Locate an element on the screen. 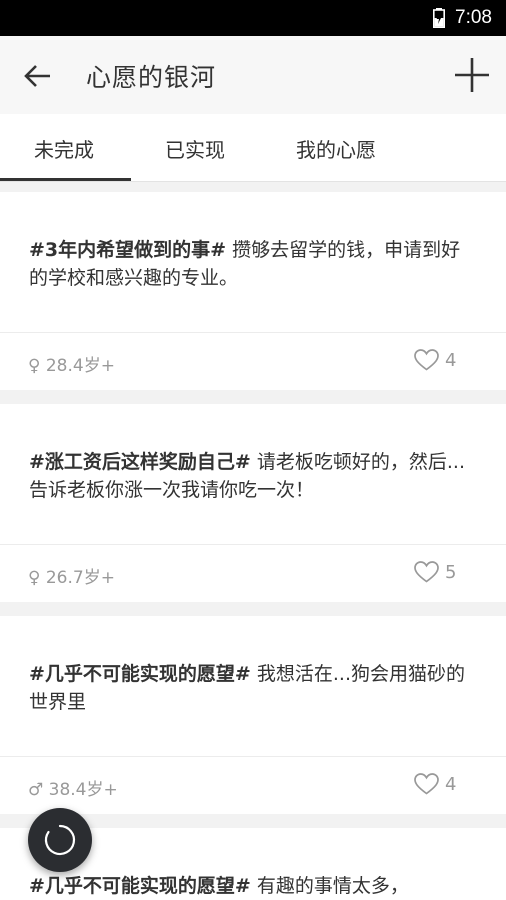  wish-author-meta: ♂ 38.4岁+ is located at coordinates (73, 790).